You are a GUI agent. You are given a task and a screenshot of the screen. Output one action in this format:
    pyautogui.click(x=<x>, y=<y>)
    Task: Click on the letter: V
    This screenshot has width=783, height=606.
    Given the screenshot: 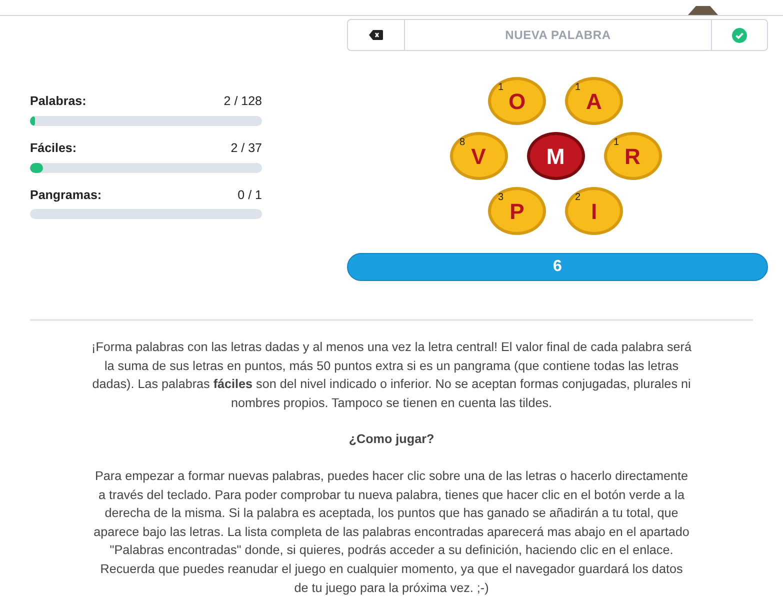 What is the action you would take?
    pyautogui.click(x=478, y=156)
    